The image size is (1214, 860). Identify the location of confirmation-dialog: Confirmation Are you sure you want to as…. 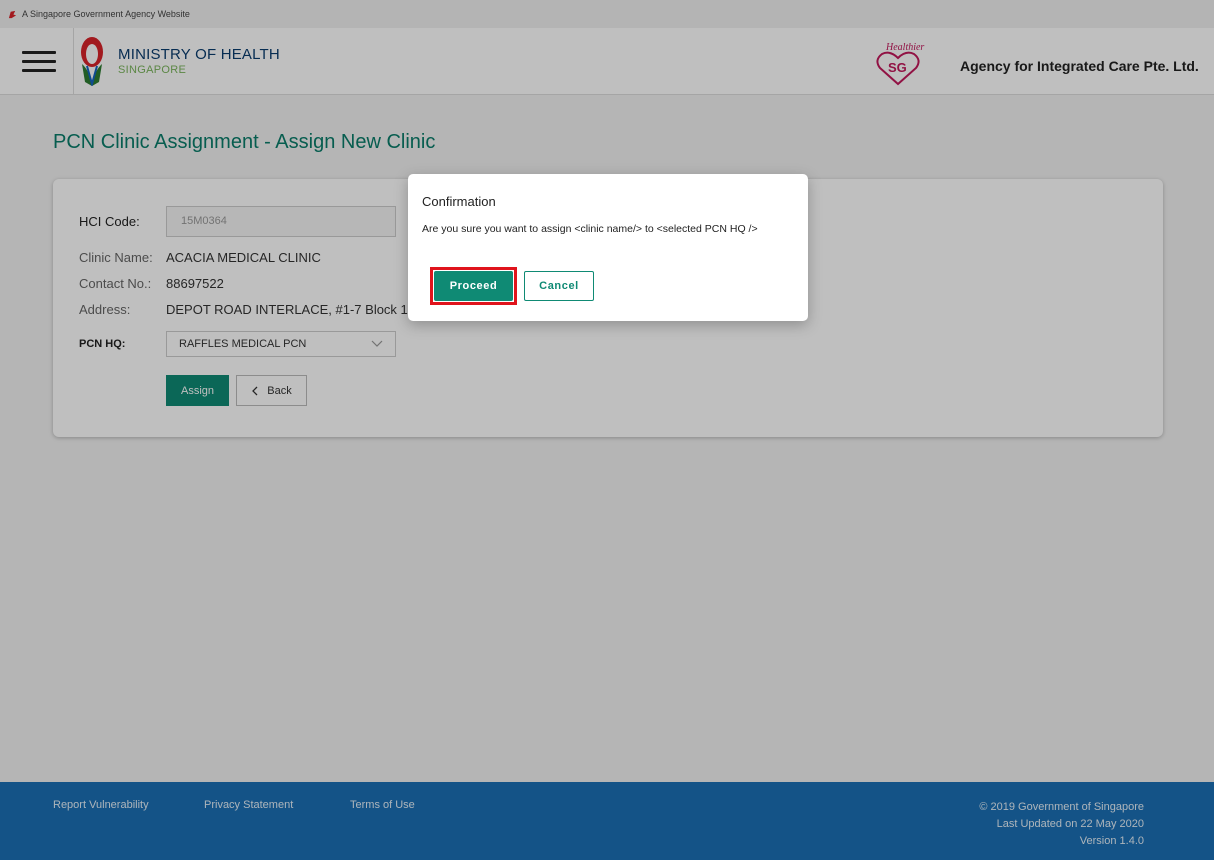
(608, 247).